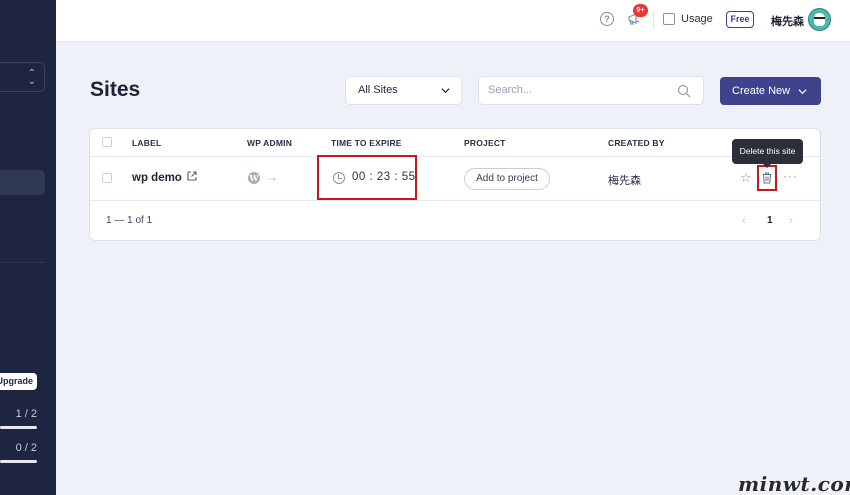 The height and width of the screenshot is (495, 850). Describe the element at coordinates (453, 21) in the screenshot. I see `top-bar: ? 9+ Usage Free 梅先森` at that location.